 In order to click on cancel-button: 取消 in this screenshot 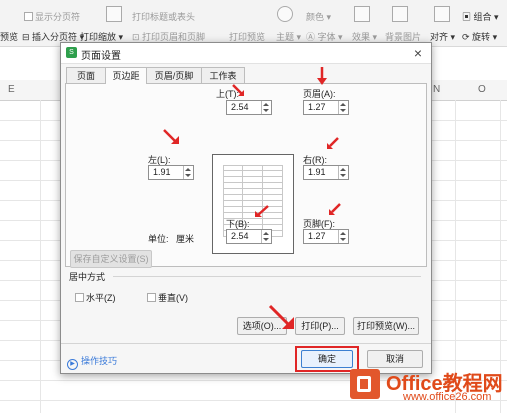, I will do `click(395, 359)`.